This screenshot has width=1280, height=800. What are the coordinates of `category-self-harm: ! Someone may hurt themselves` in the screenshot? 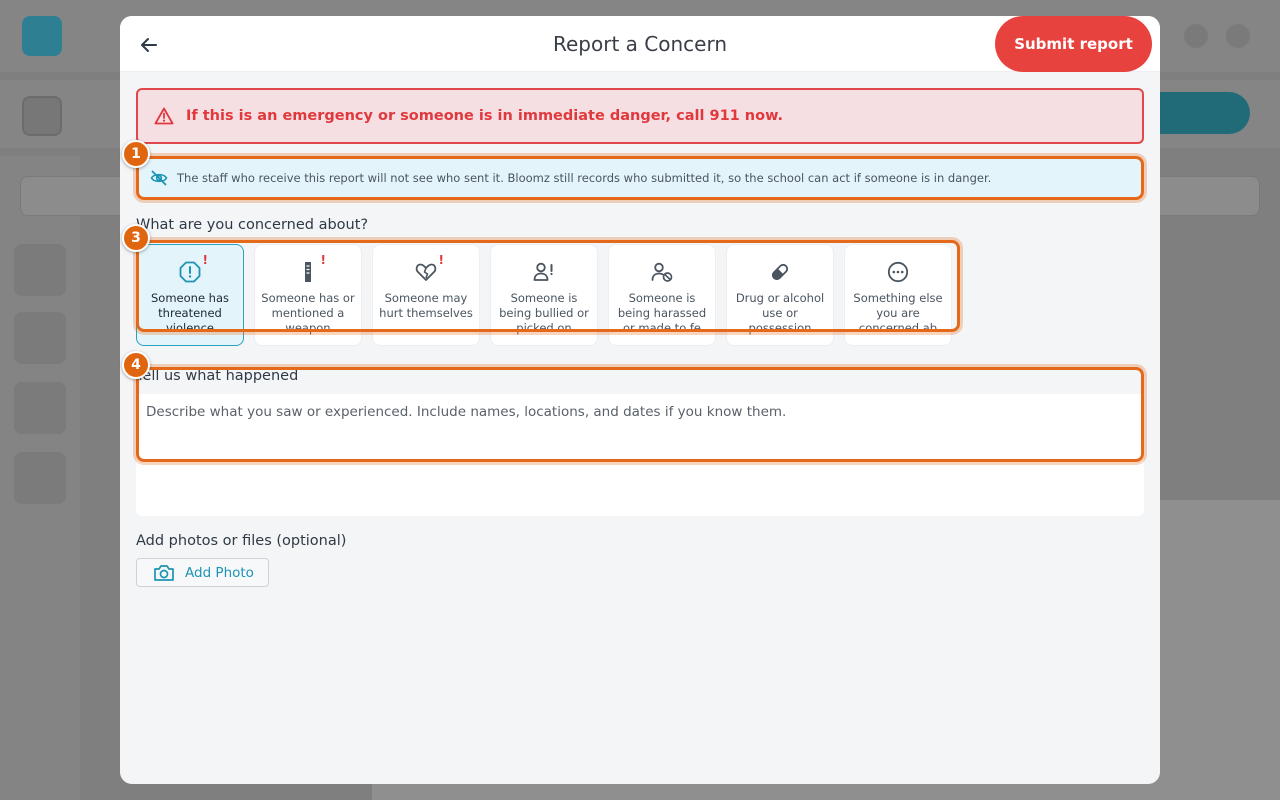 It's located at (426, 295).